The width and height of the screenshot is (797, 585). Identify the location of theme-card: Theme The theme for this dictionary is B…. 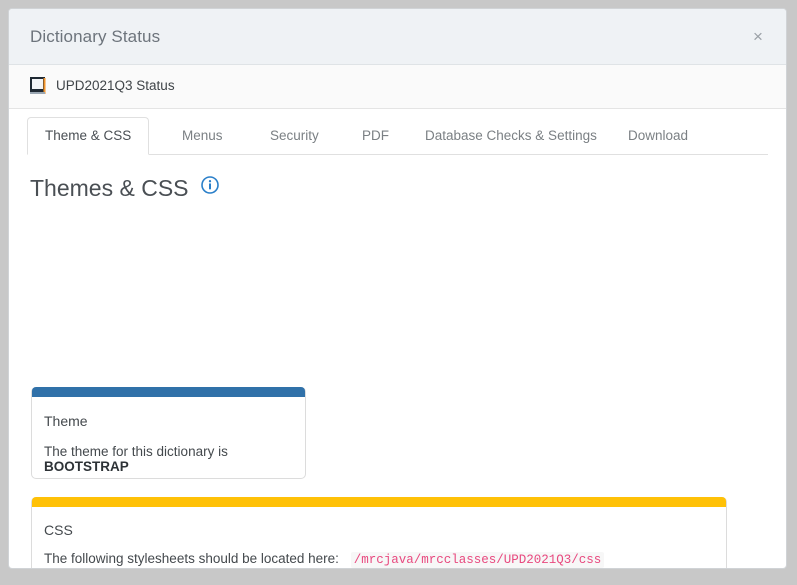
(168, 433).